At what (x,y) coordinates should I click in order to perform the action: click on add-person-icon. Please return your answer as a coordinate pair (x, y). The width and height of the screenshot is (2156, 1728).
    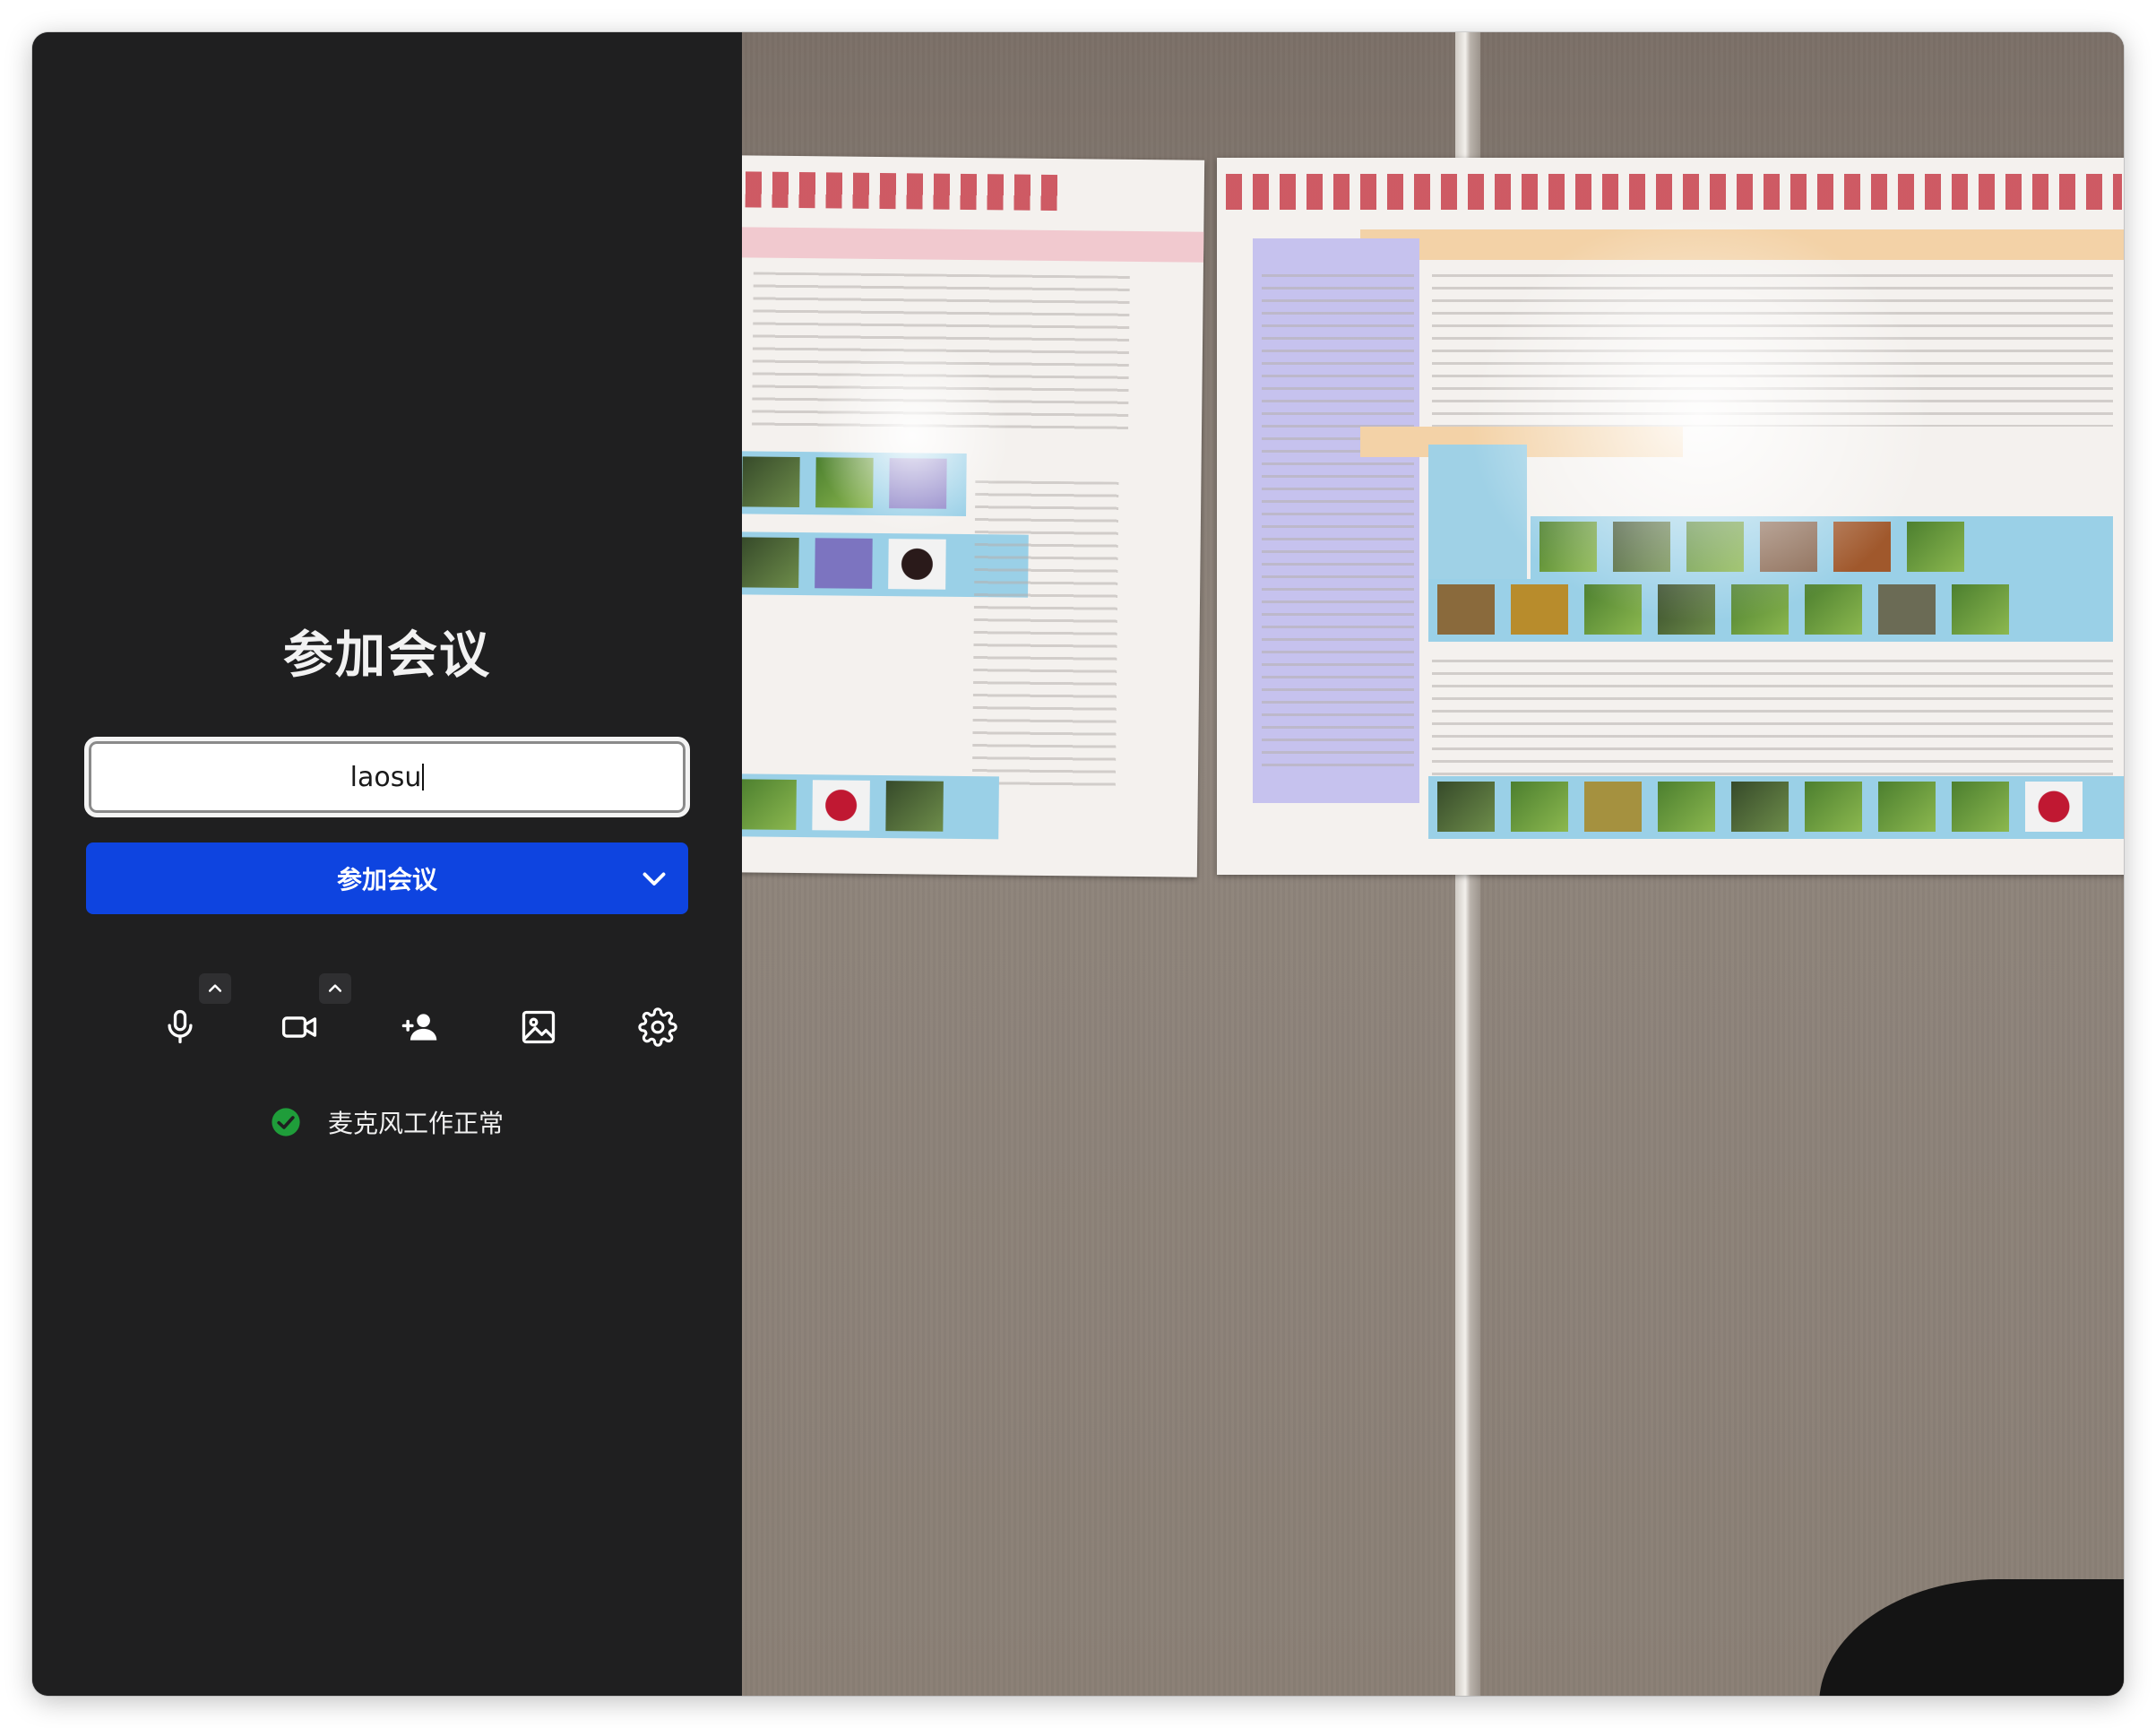
    Looking at the image, I should click on (419, 1027).